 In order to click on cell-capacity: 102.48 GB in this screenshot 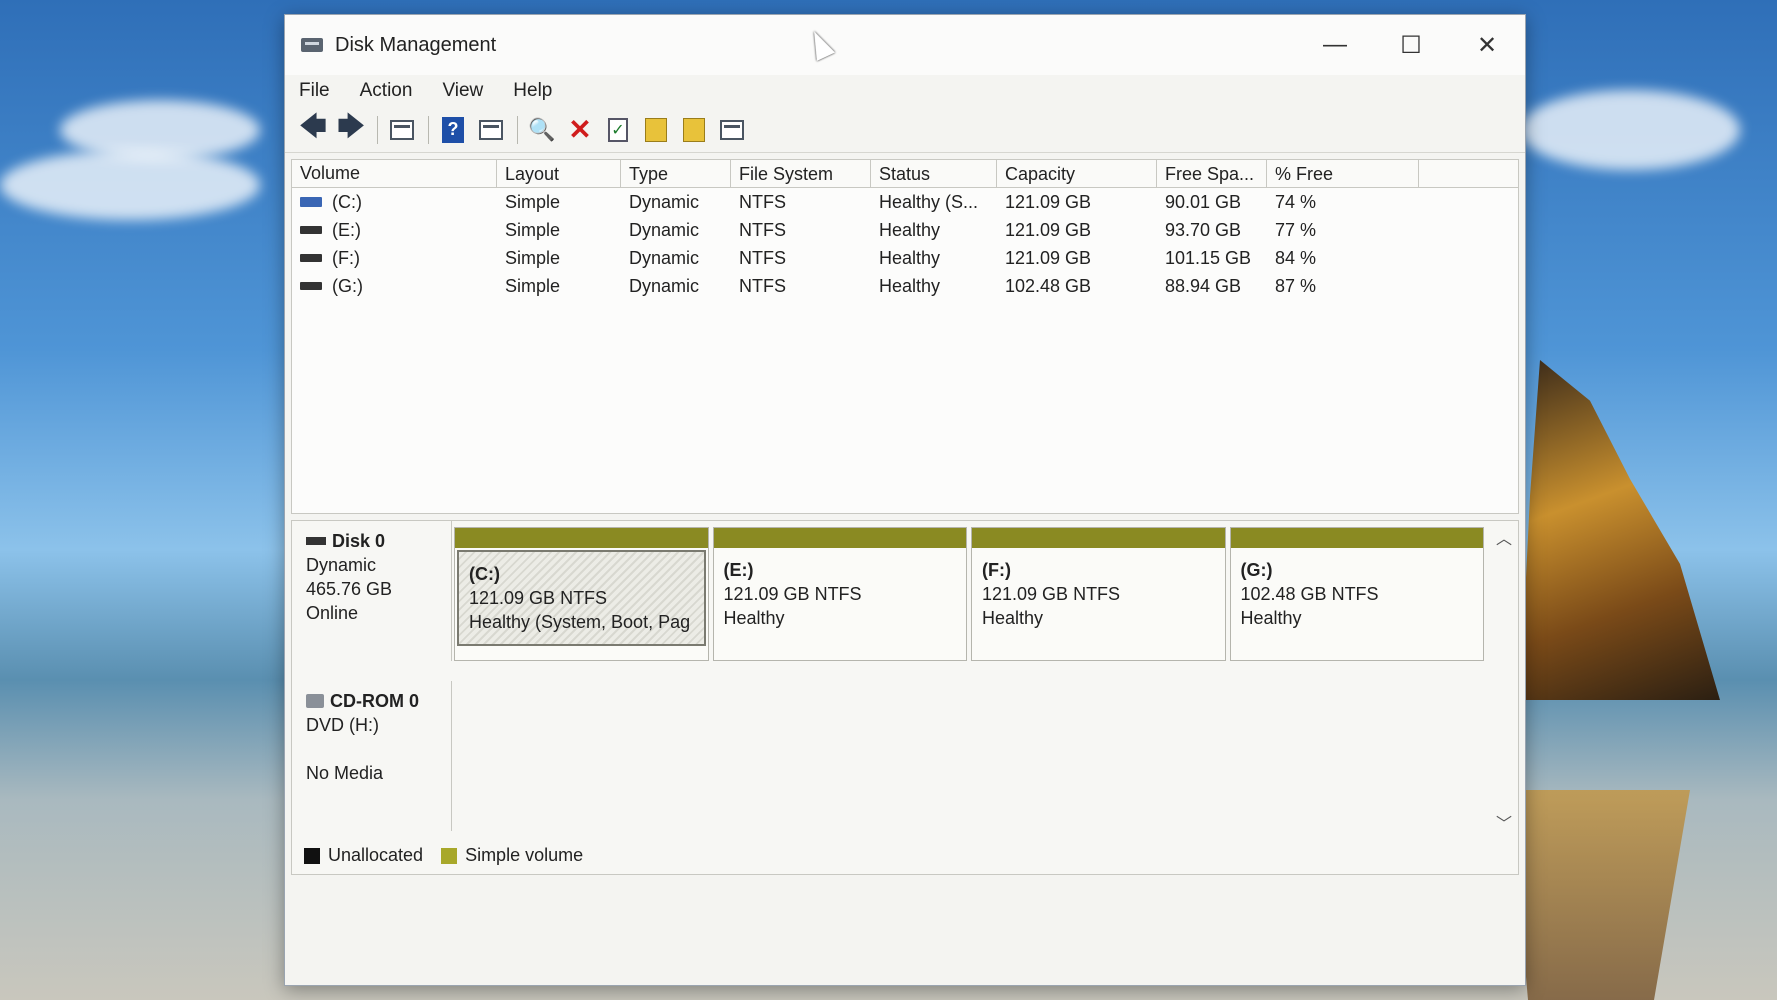, I will do `click(1048, 285)`.